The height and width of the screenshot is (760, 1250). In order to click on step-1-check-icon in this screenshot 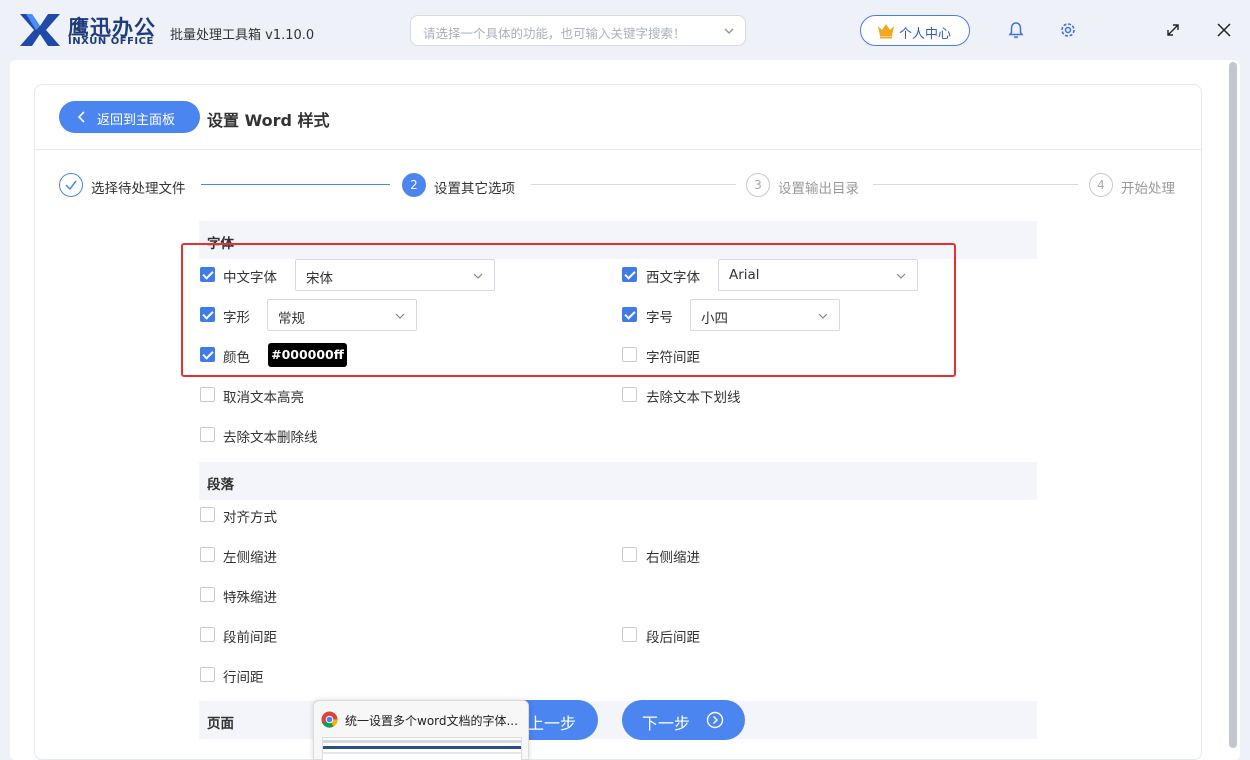, I will do `click(71, 185)`.